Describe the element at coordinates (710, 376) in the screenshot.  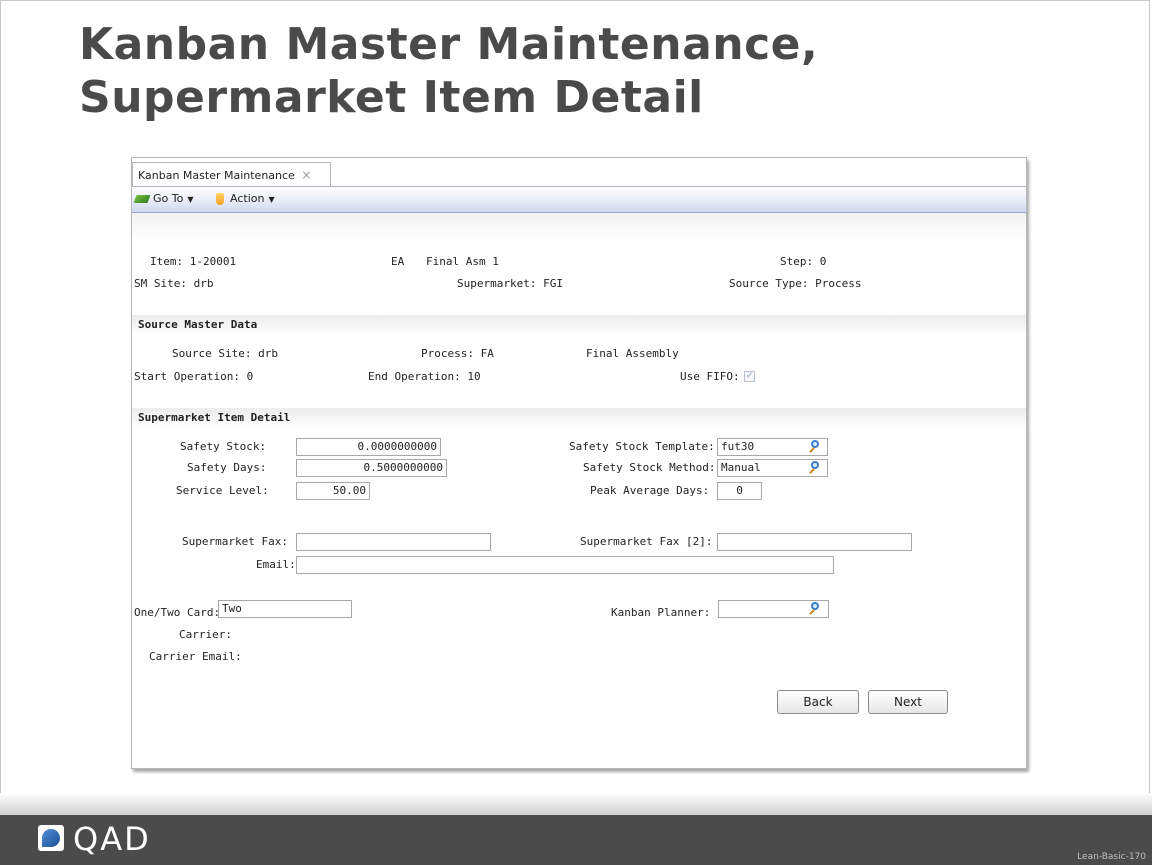
I see `use-fifo-label: Use FIFO:` at that location.